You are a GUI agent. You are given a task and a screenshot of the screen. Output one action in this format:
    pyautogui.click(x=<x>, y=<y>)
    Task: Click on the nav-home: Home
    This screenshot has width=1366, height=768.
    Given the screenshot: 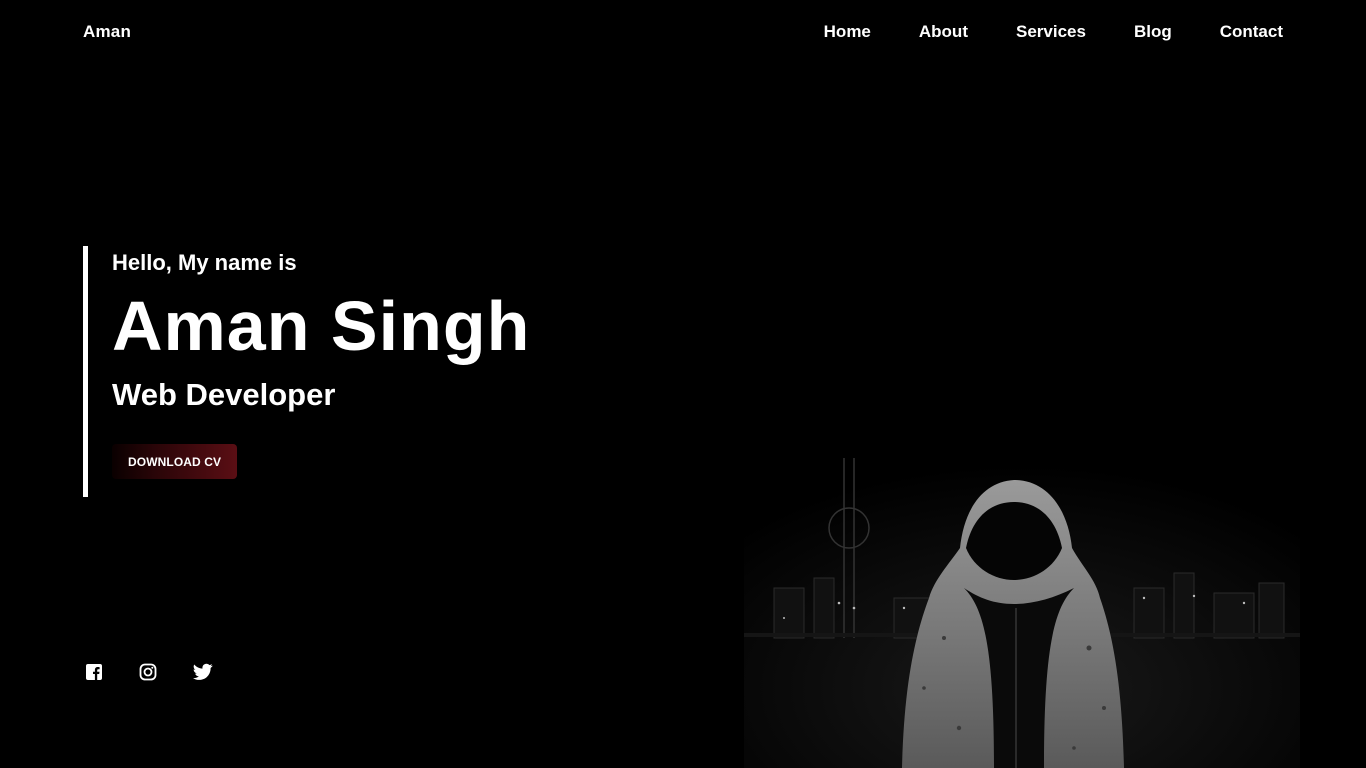 What is the action you would take?
    pyautogui.click(x=847, y=32)
    